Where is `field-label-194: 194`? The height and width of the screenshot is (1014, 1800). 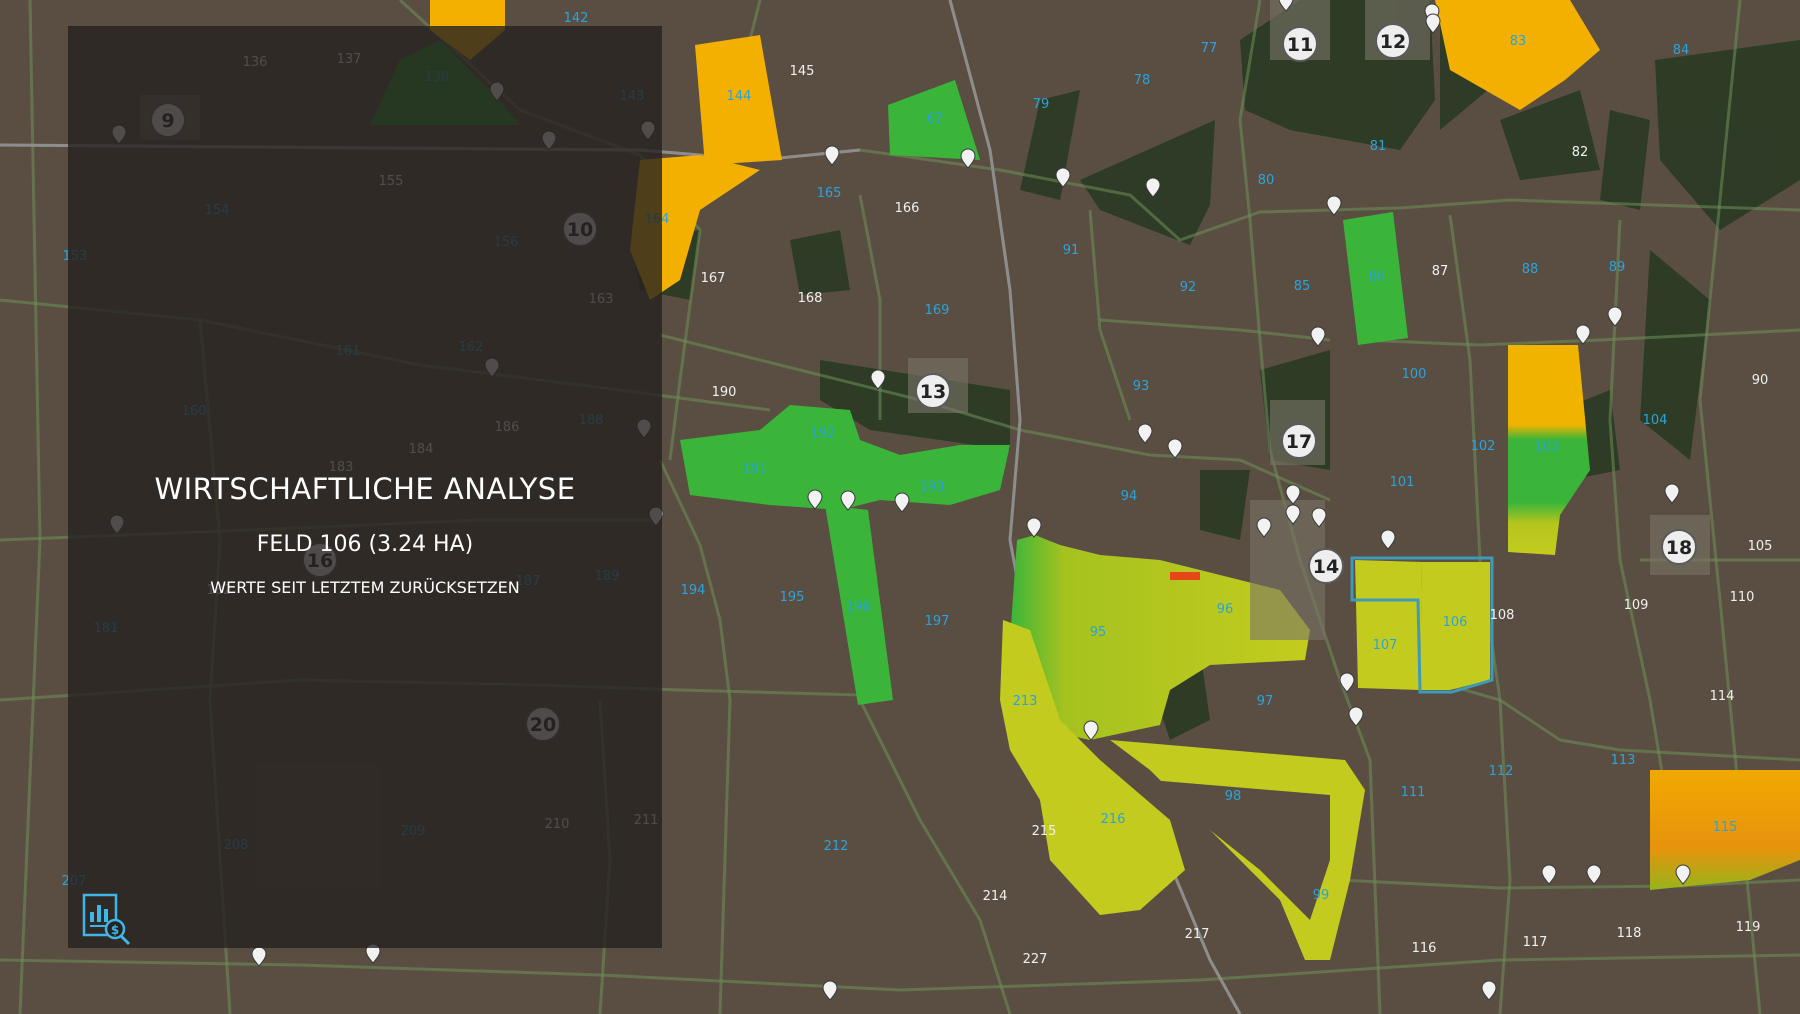
field-label-194: 194 is located at coordinates (693, 590).